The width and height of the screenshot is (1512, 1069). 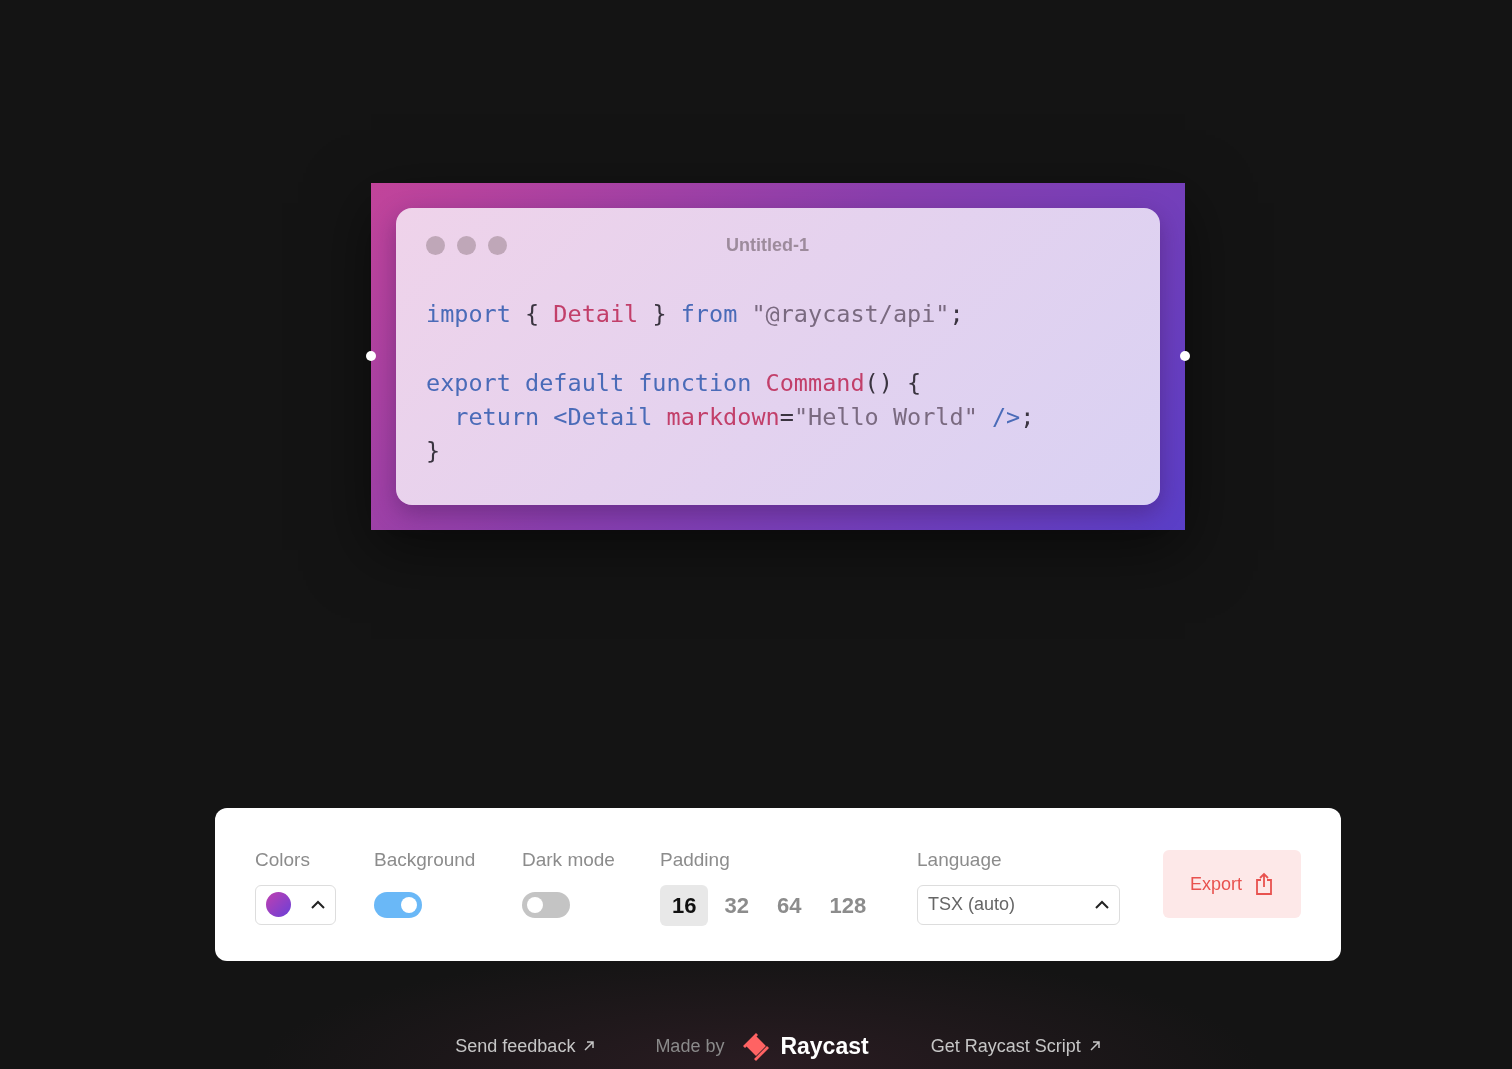 What do you see at coordinates (1264, 884) in the screenshot?
I see `share-icon` at bounding box center [1264, 884].